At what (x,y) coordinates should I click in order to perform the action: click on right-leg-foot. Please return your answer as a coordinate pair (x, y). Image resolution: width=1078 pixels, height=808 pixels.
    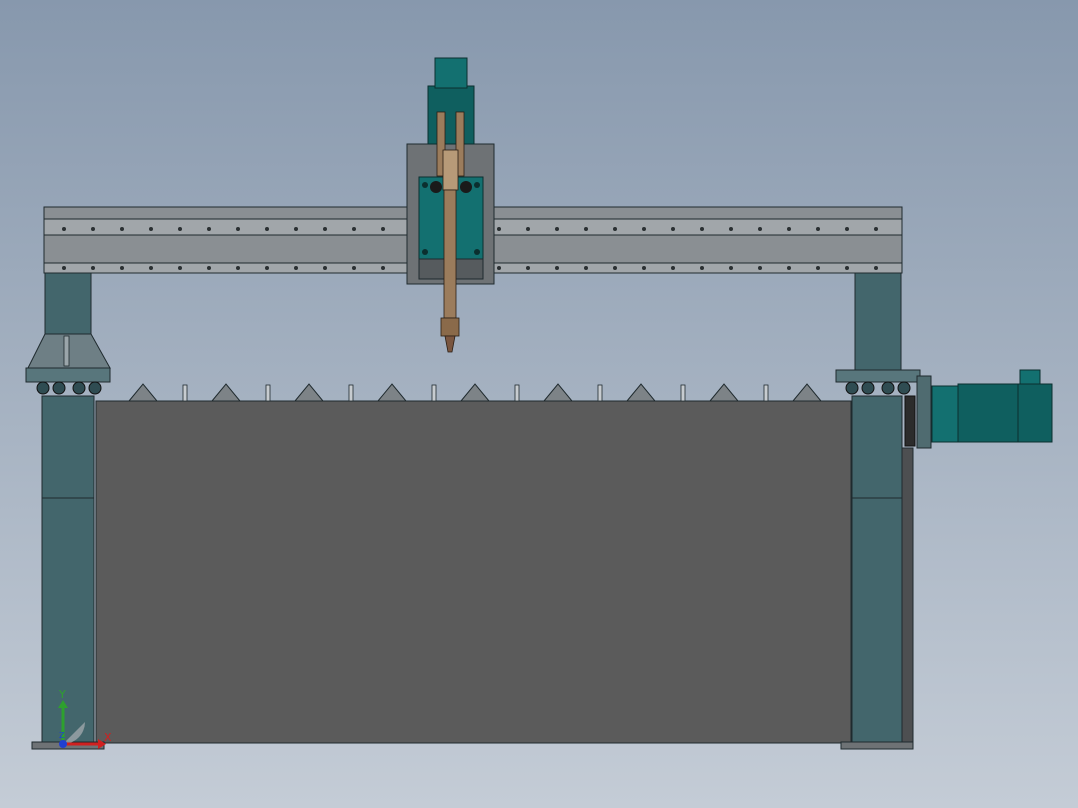
    Looking at the image, I should click on (877, 745).